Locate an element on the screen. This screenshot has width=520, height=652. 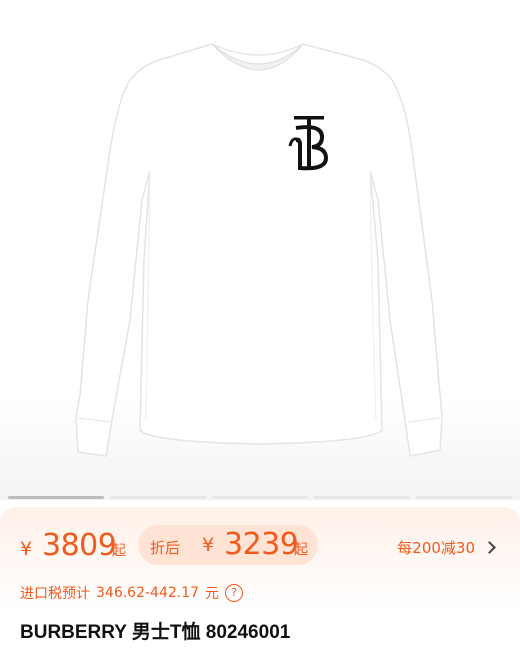
promo-text: 每200减30 is located at coordinates (436, 548).